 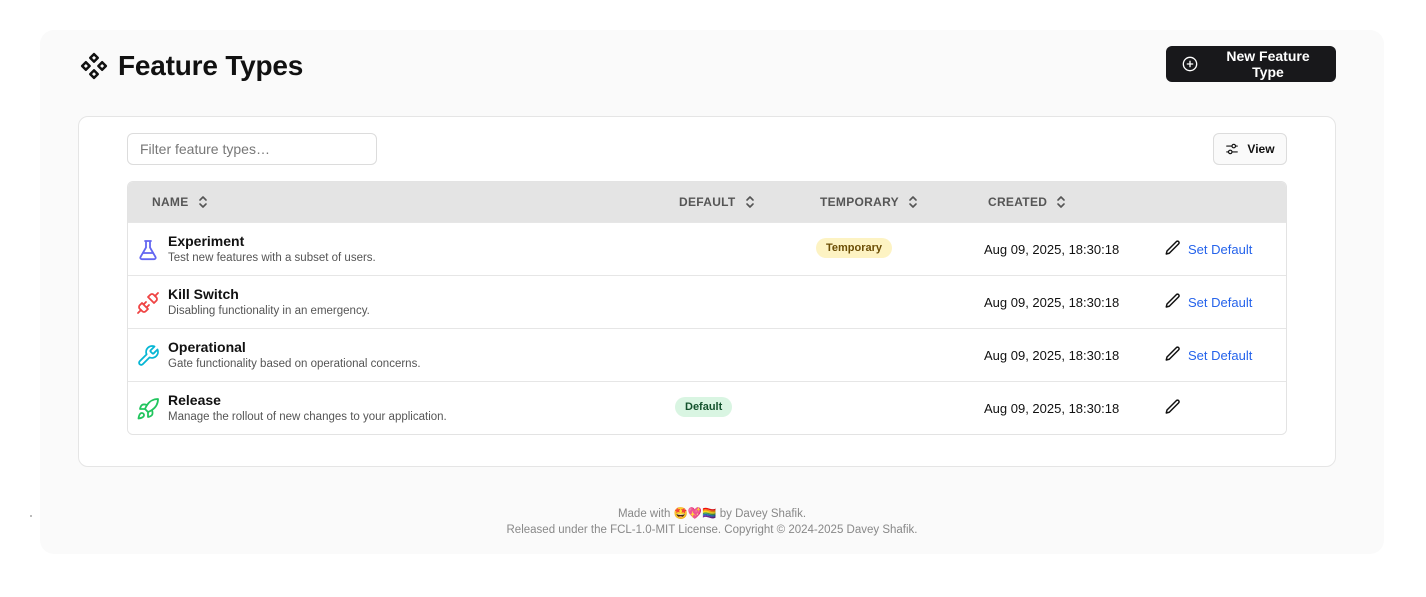 What do you see at coordinates (644, 514) in the screenshot?
I see `footer-credit-prefix: Made with` at bounding box center [644, 514].